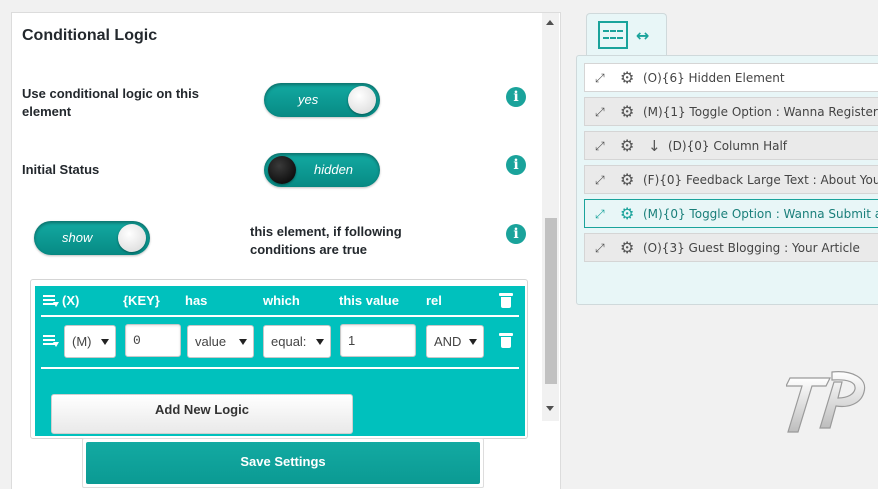  I want to click on save-settings-button: Save Settings, so click(283, 463).